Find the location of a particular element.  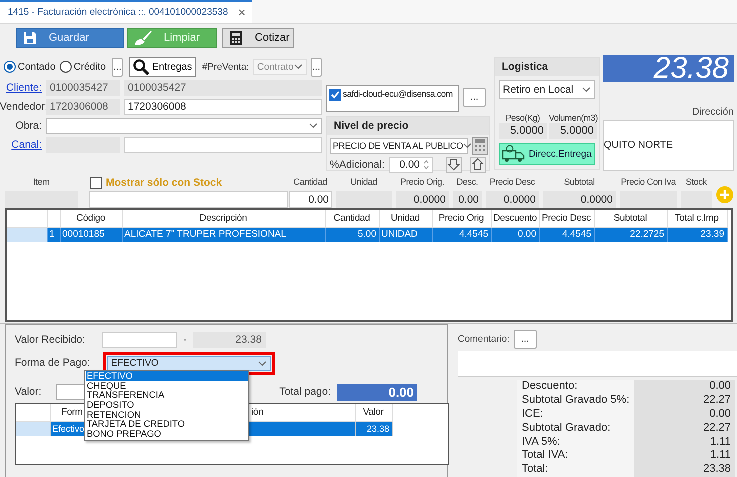

column-label: Stock is located at coordinates (696, 182).